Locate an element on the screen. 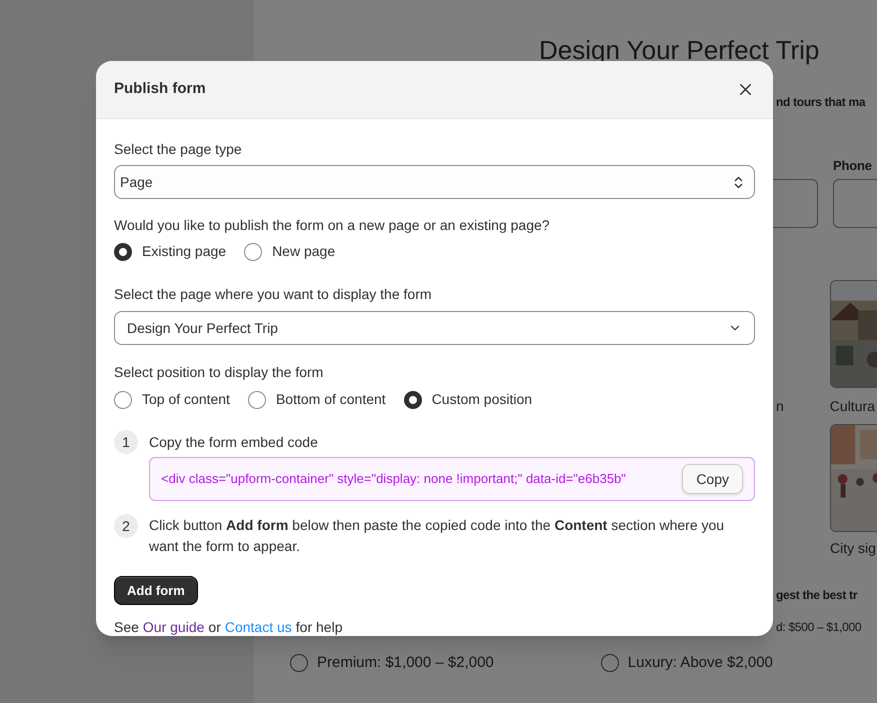 This screenshot has width=877, height=703. radio-label: Top of content is located at coordinates (186, 399).